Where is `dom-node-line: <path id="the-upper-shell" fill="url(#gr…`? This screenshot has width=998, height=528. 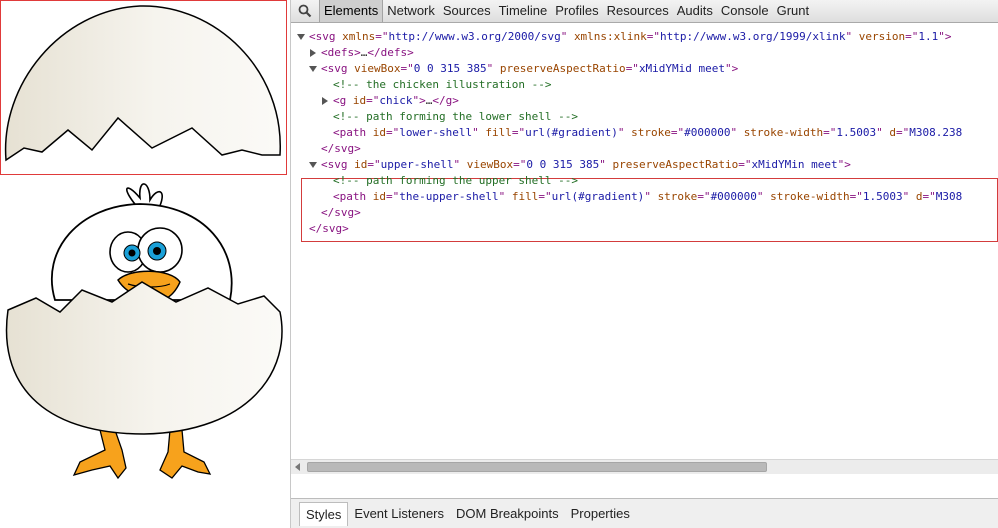
dom-node-line: <path id="the-upper-shell" fill="url(#gr… is located at coordinates (647, 197).